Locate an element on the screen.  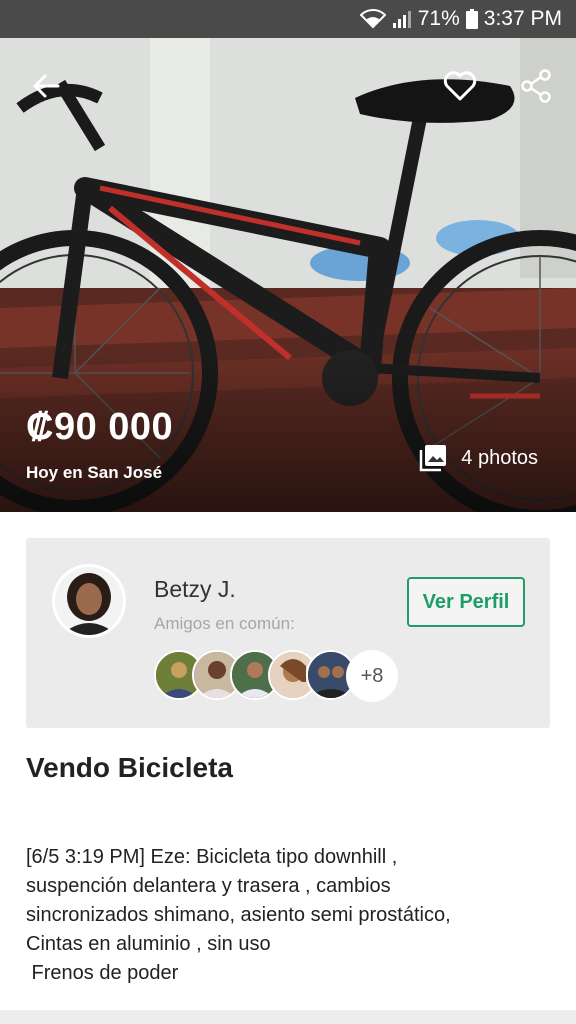
view-profile-button: Ver Perfil is located at coordinates (466, 602).